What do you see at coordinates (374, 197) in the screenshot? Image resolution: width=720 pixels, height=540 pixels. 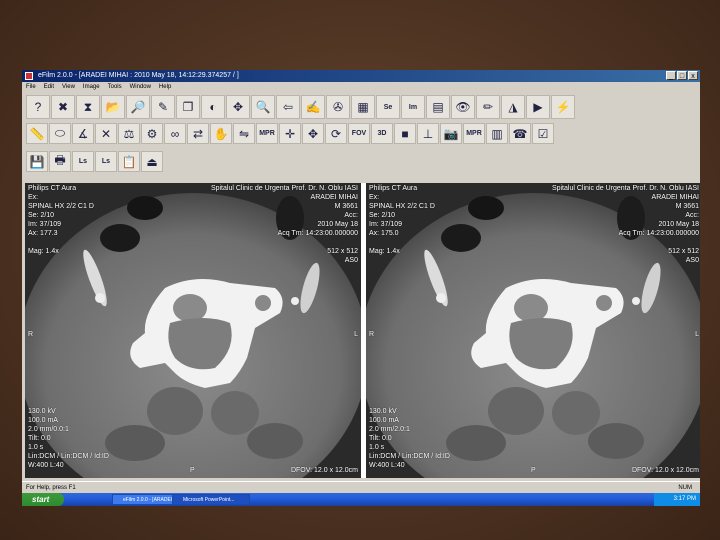 I see `overlay-top-left-line: Ex:` at bounding box center [374, 197].